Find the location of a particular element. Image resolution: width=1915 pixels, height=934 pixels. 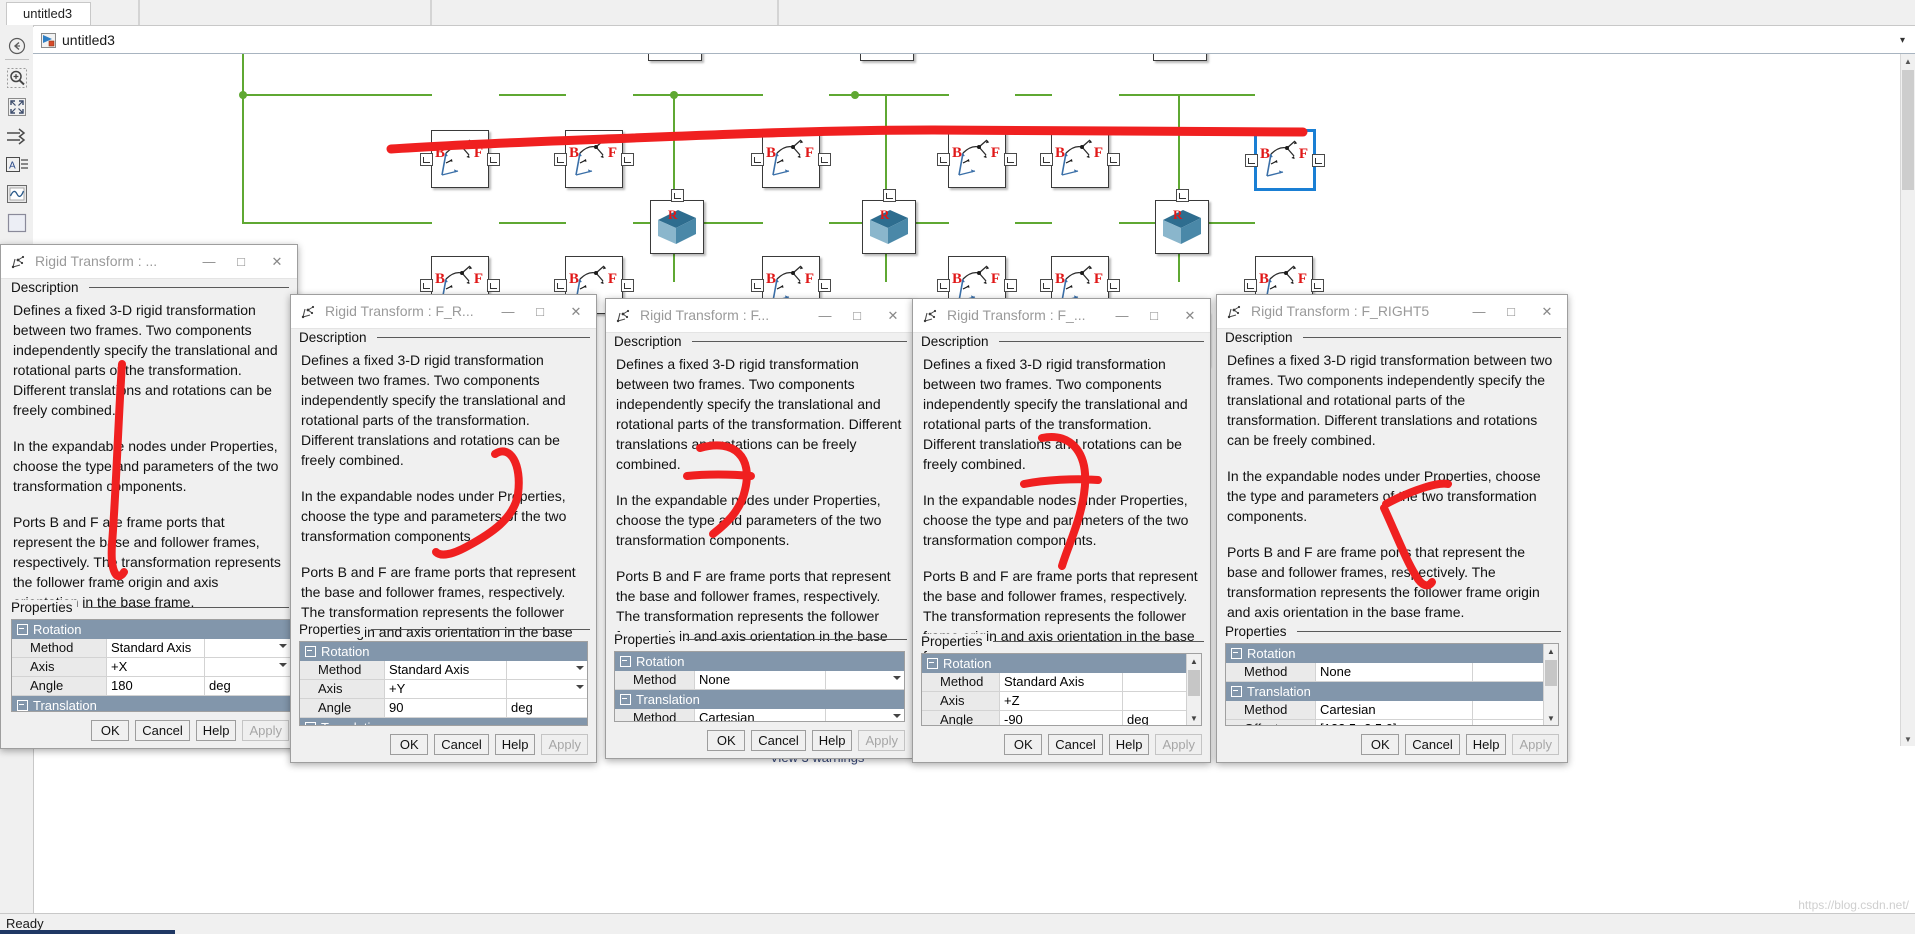

rotation-angle-row: Angle -90 deg is located at coordinates (1061, 718).